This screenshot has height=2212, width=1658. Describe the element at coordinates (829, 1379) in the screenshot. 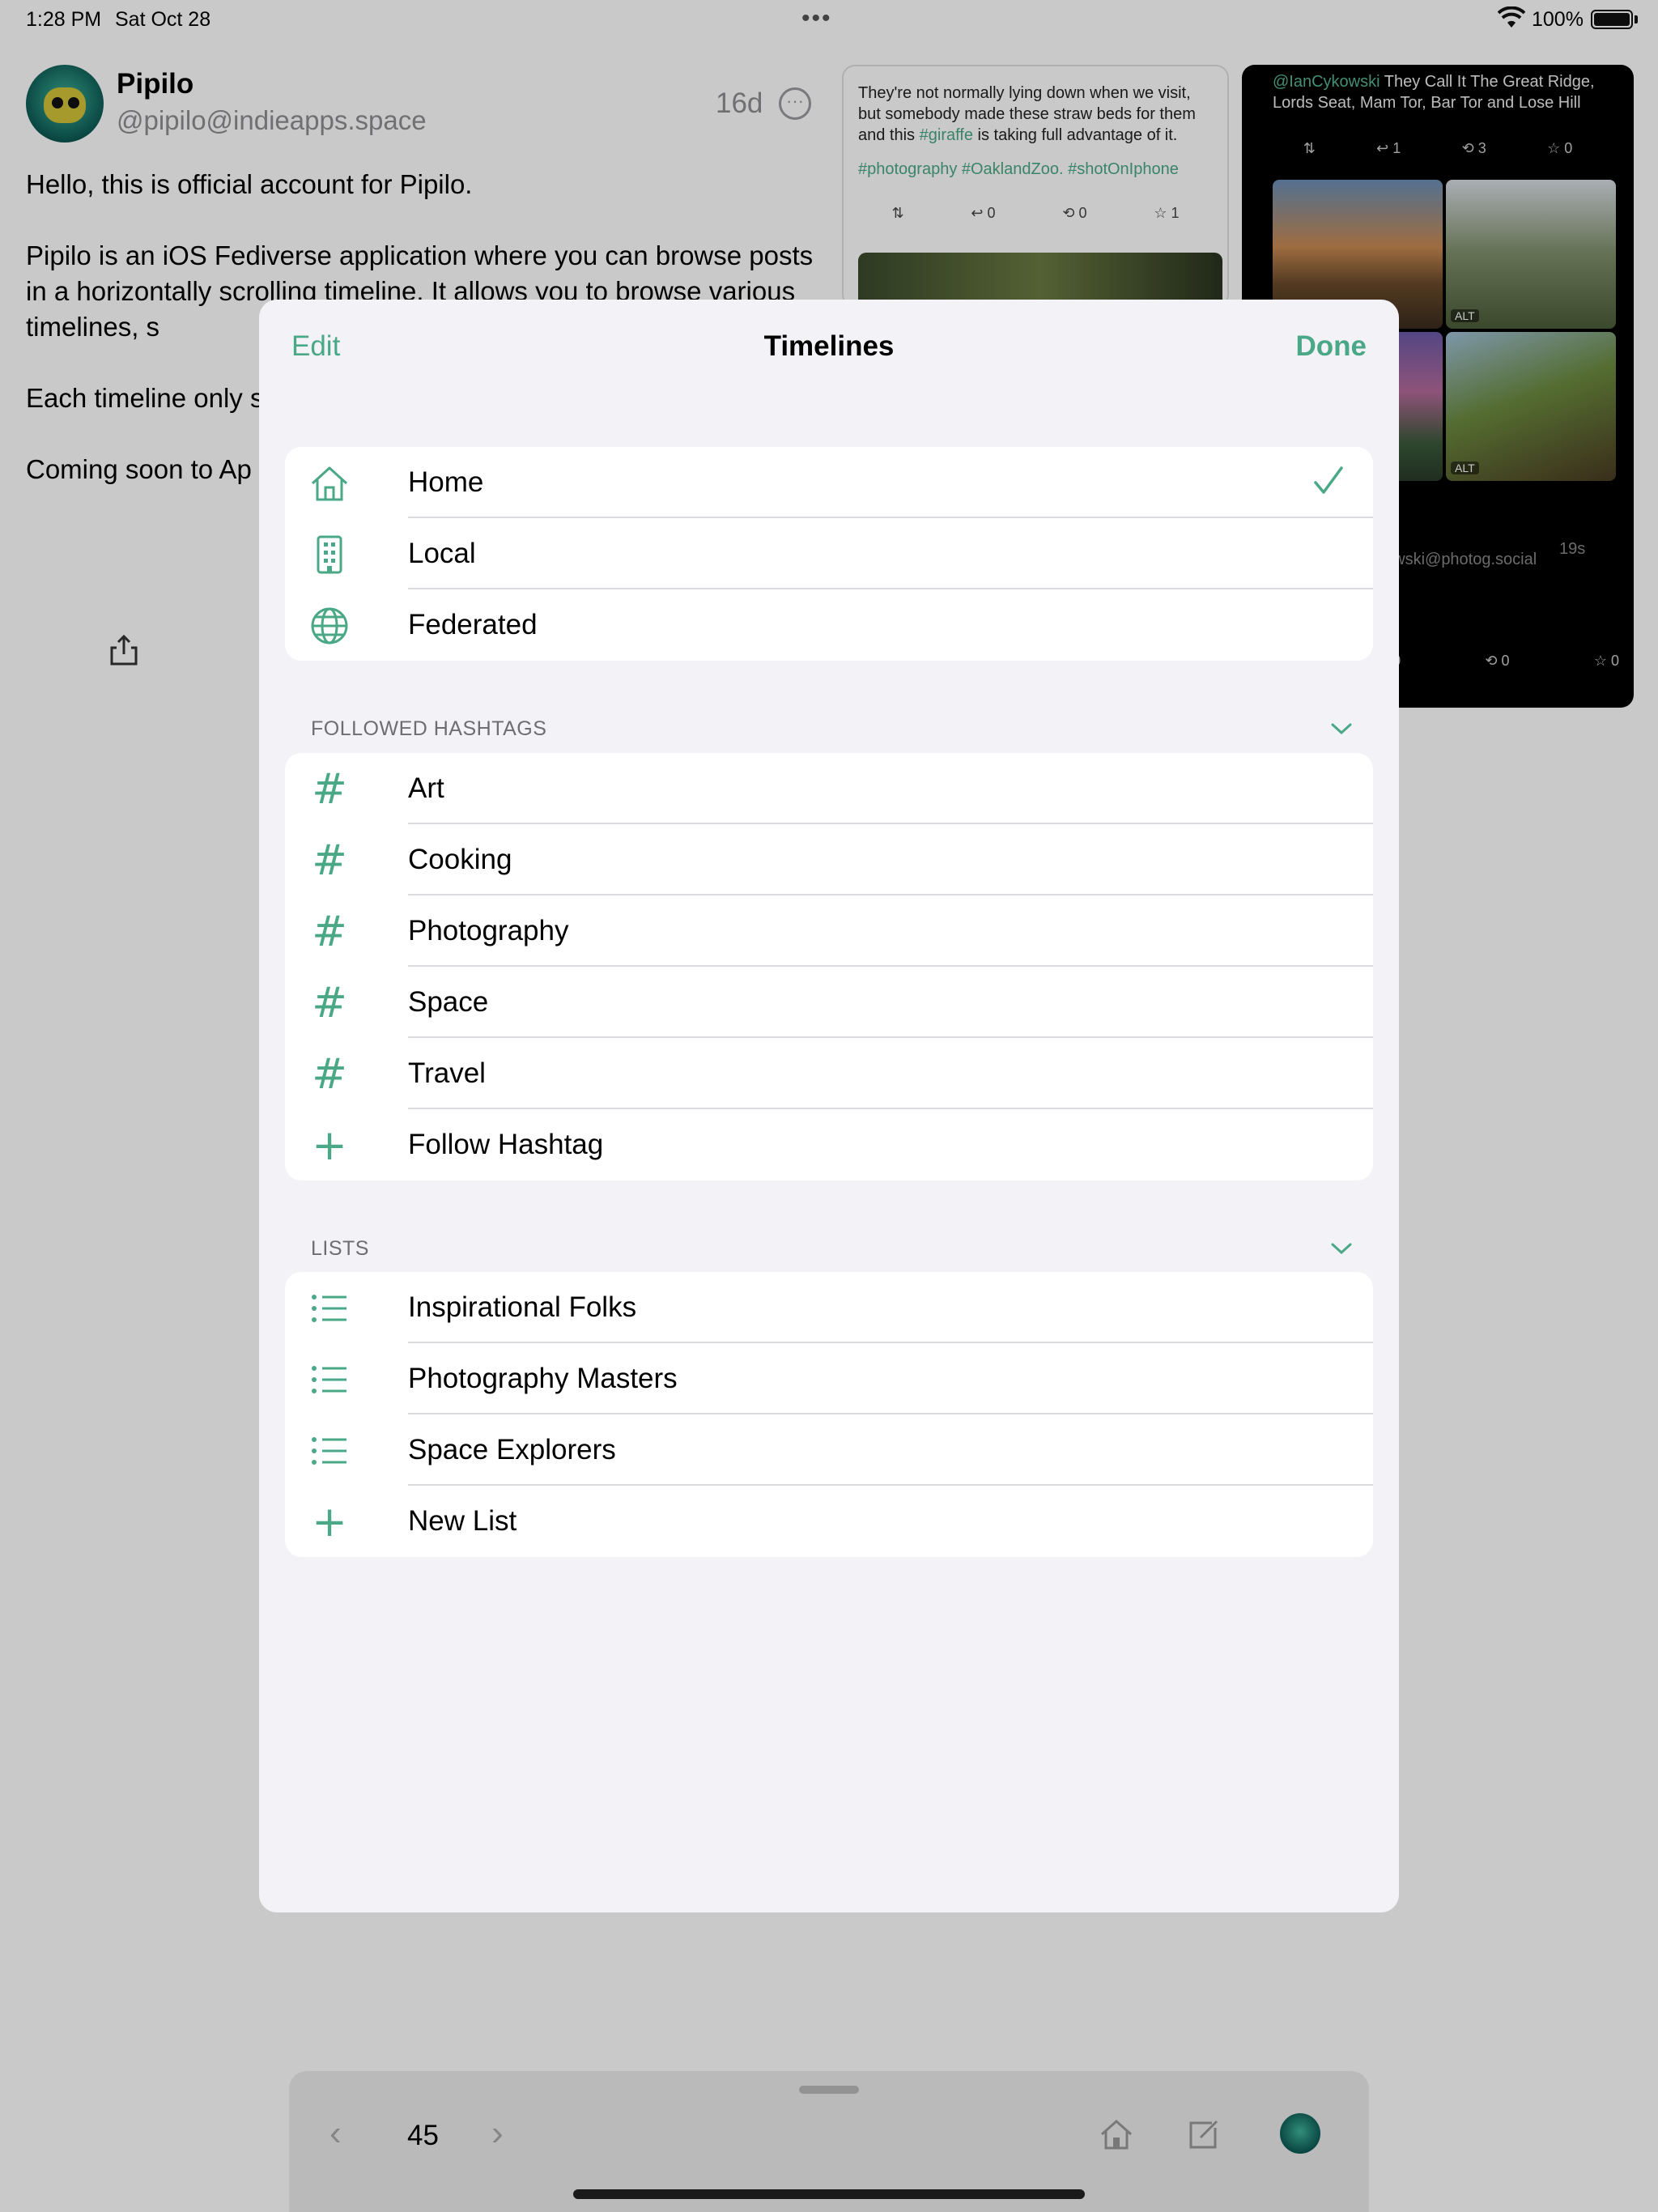

I see `list-row: Photography Masters` at that location.